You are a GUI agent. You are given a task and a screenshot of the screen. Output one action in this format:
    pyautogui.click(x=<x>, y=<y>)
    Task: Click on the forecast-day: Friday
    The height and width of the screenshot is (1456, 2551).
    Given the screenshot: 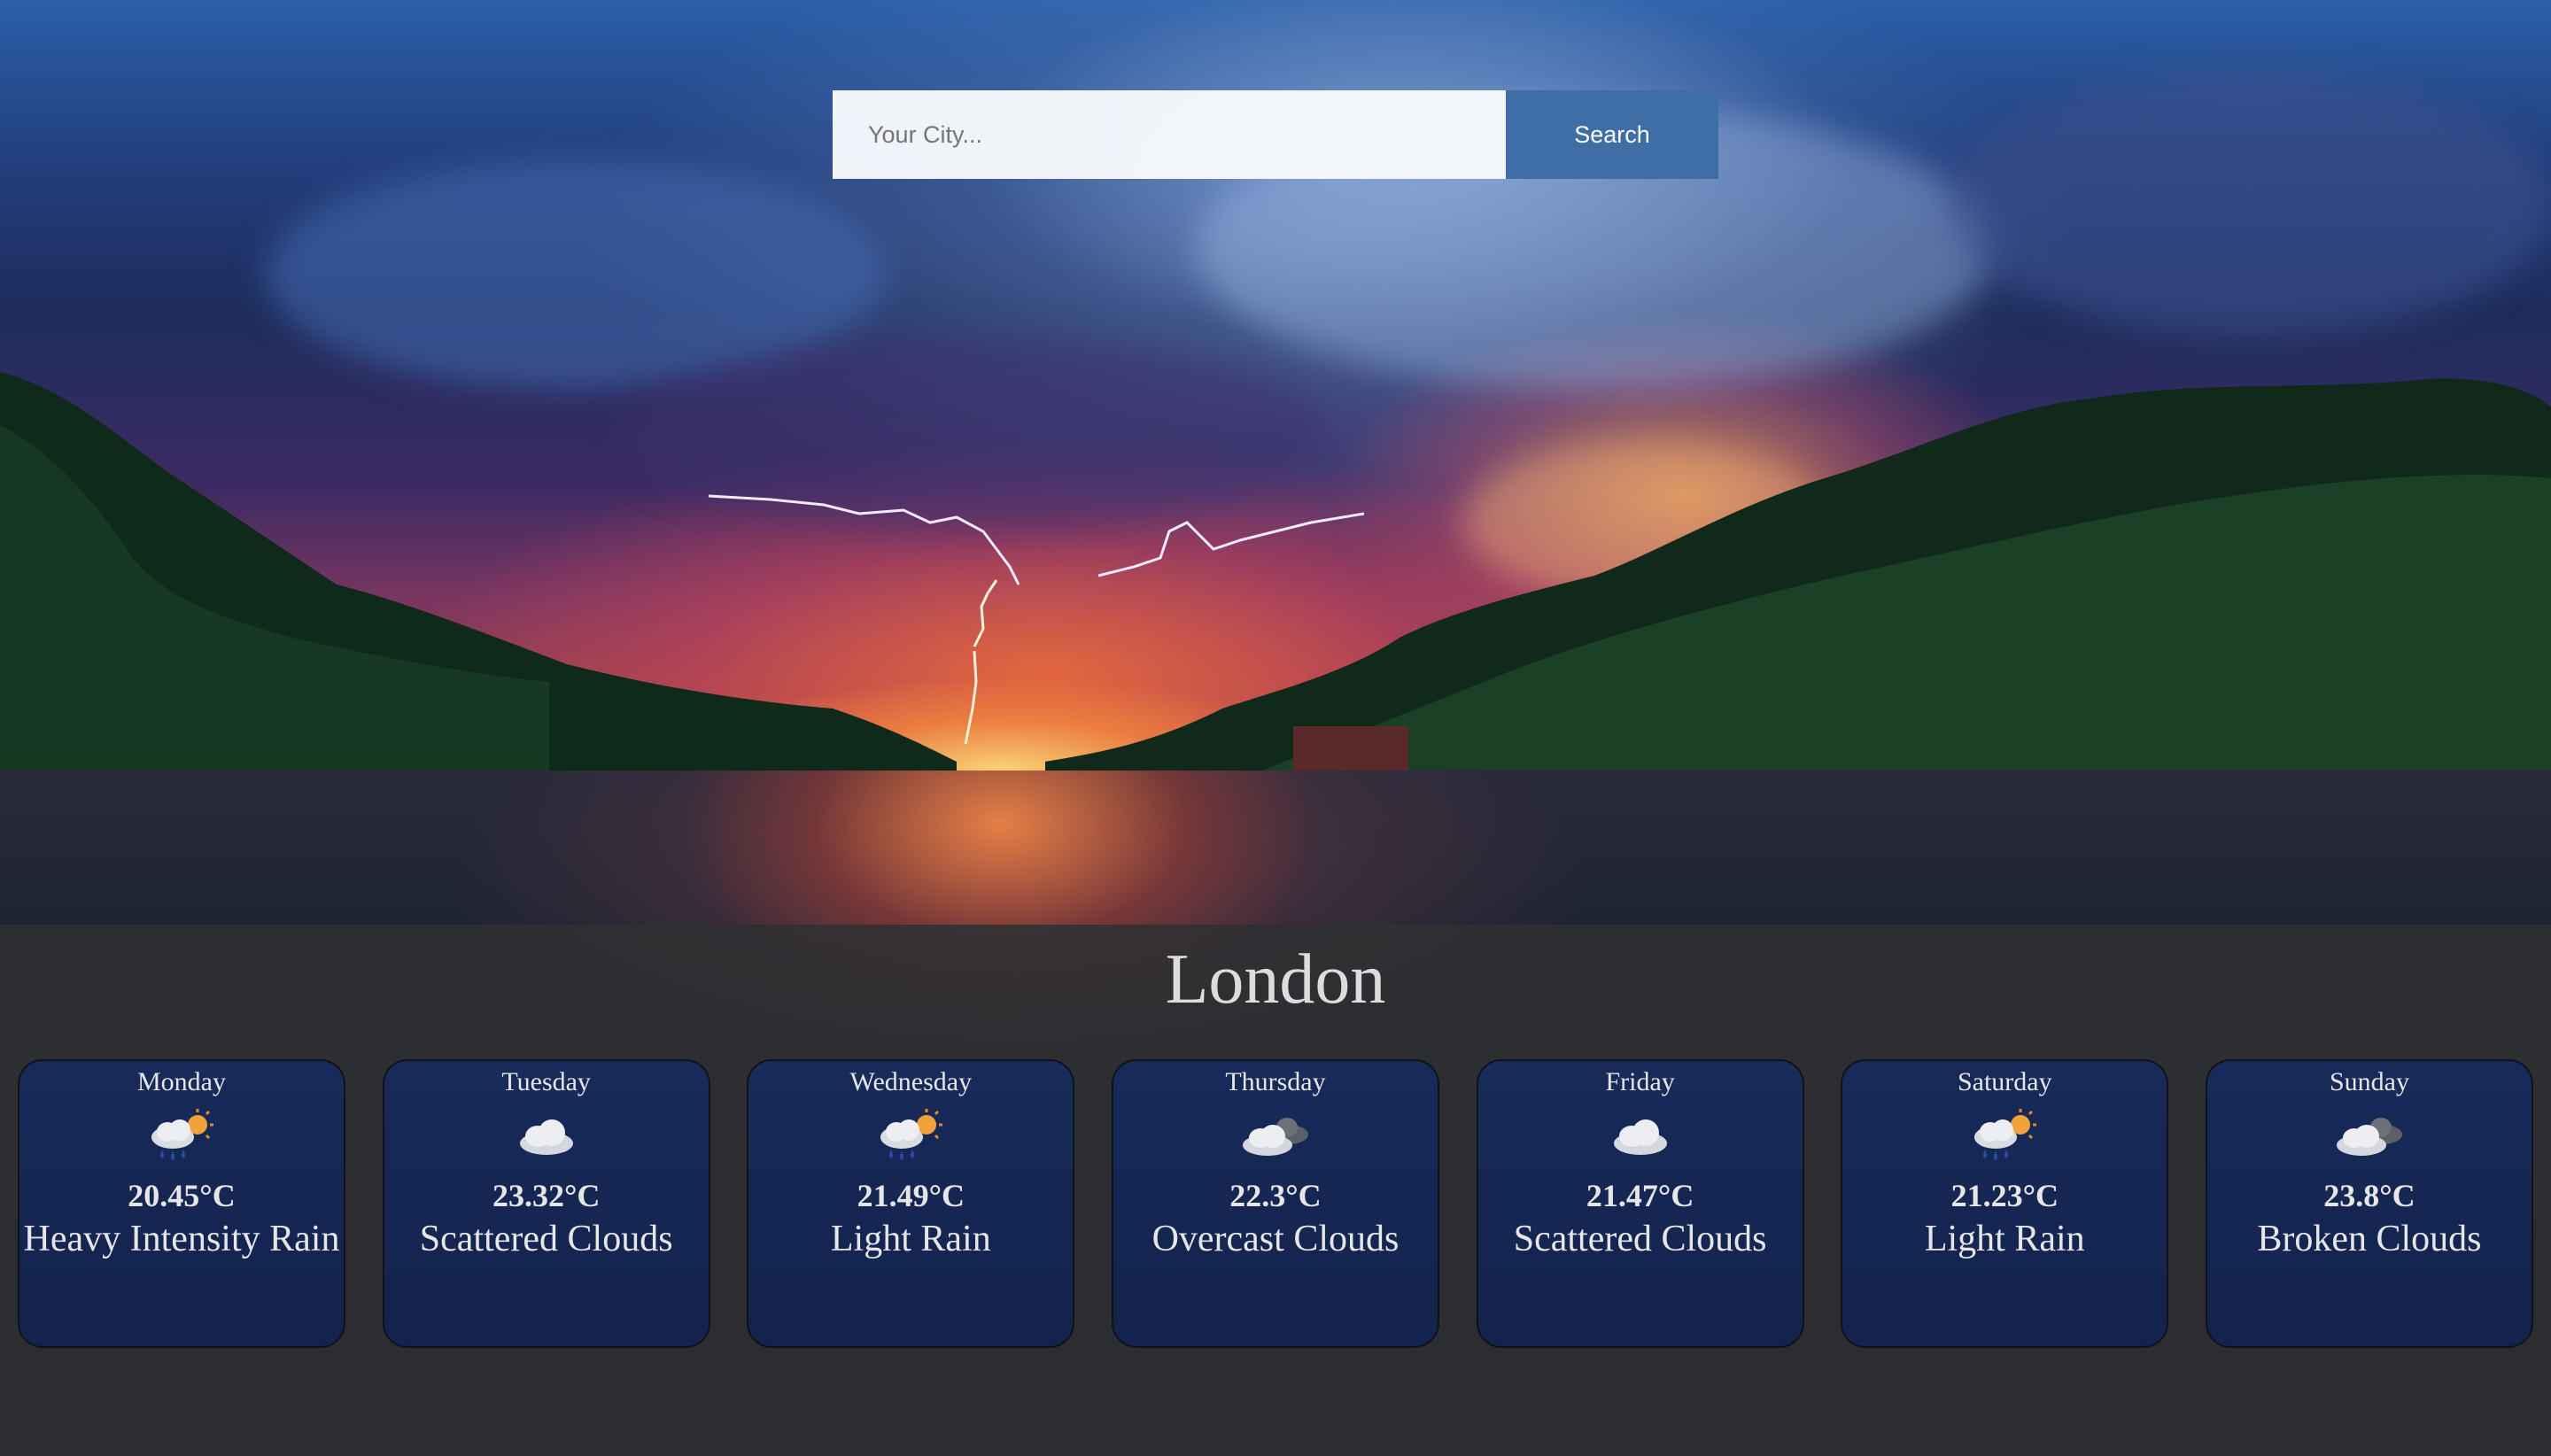 What is the action you would take?
    pyautogui.click(x=1640, y=1081)
    